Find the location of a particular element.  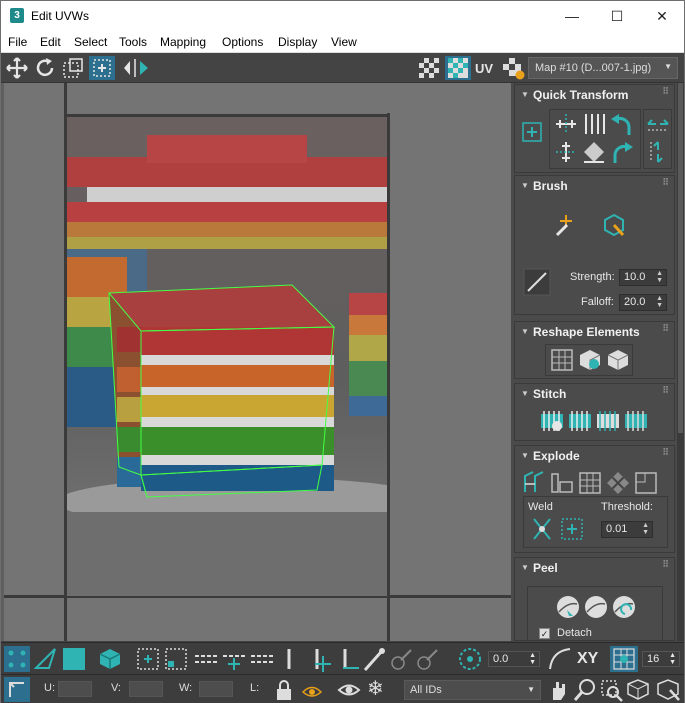

vertex-mode-icon is located at coordinates (17, 659).